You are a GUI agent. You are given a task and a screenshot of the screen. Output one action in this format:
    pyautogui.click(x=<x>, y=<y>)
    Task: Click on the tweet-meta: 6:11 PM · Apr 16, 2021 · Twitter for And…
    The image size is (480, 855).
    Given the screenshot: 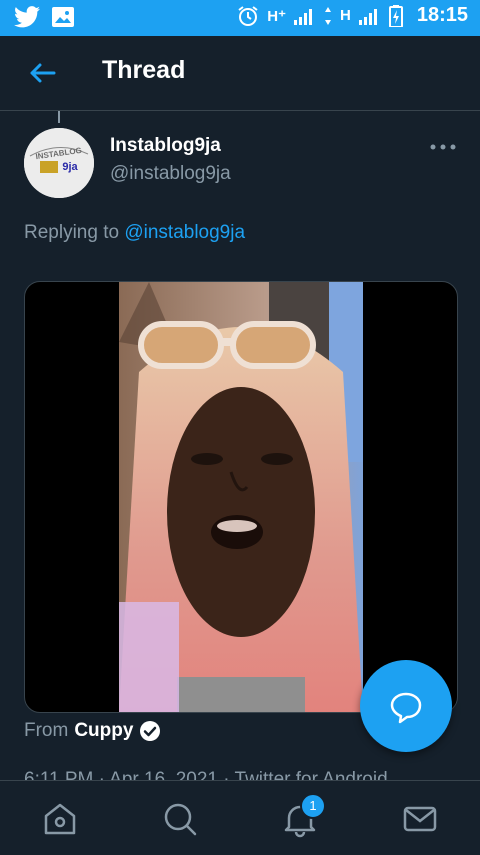 What is the action you would take?
    pyautogui.click(x=206, y=775)
    